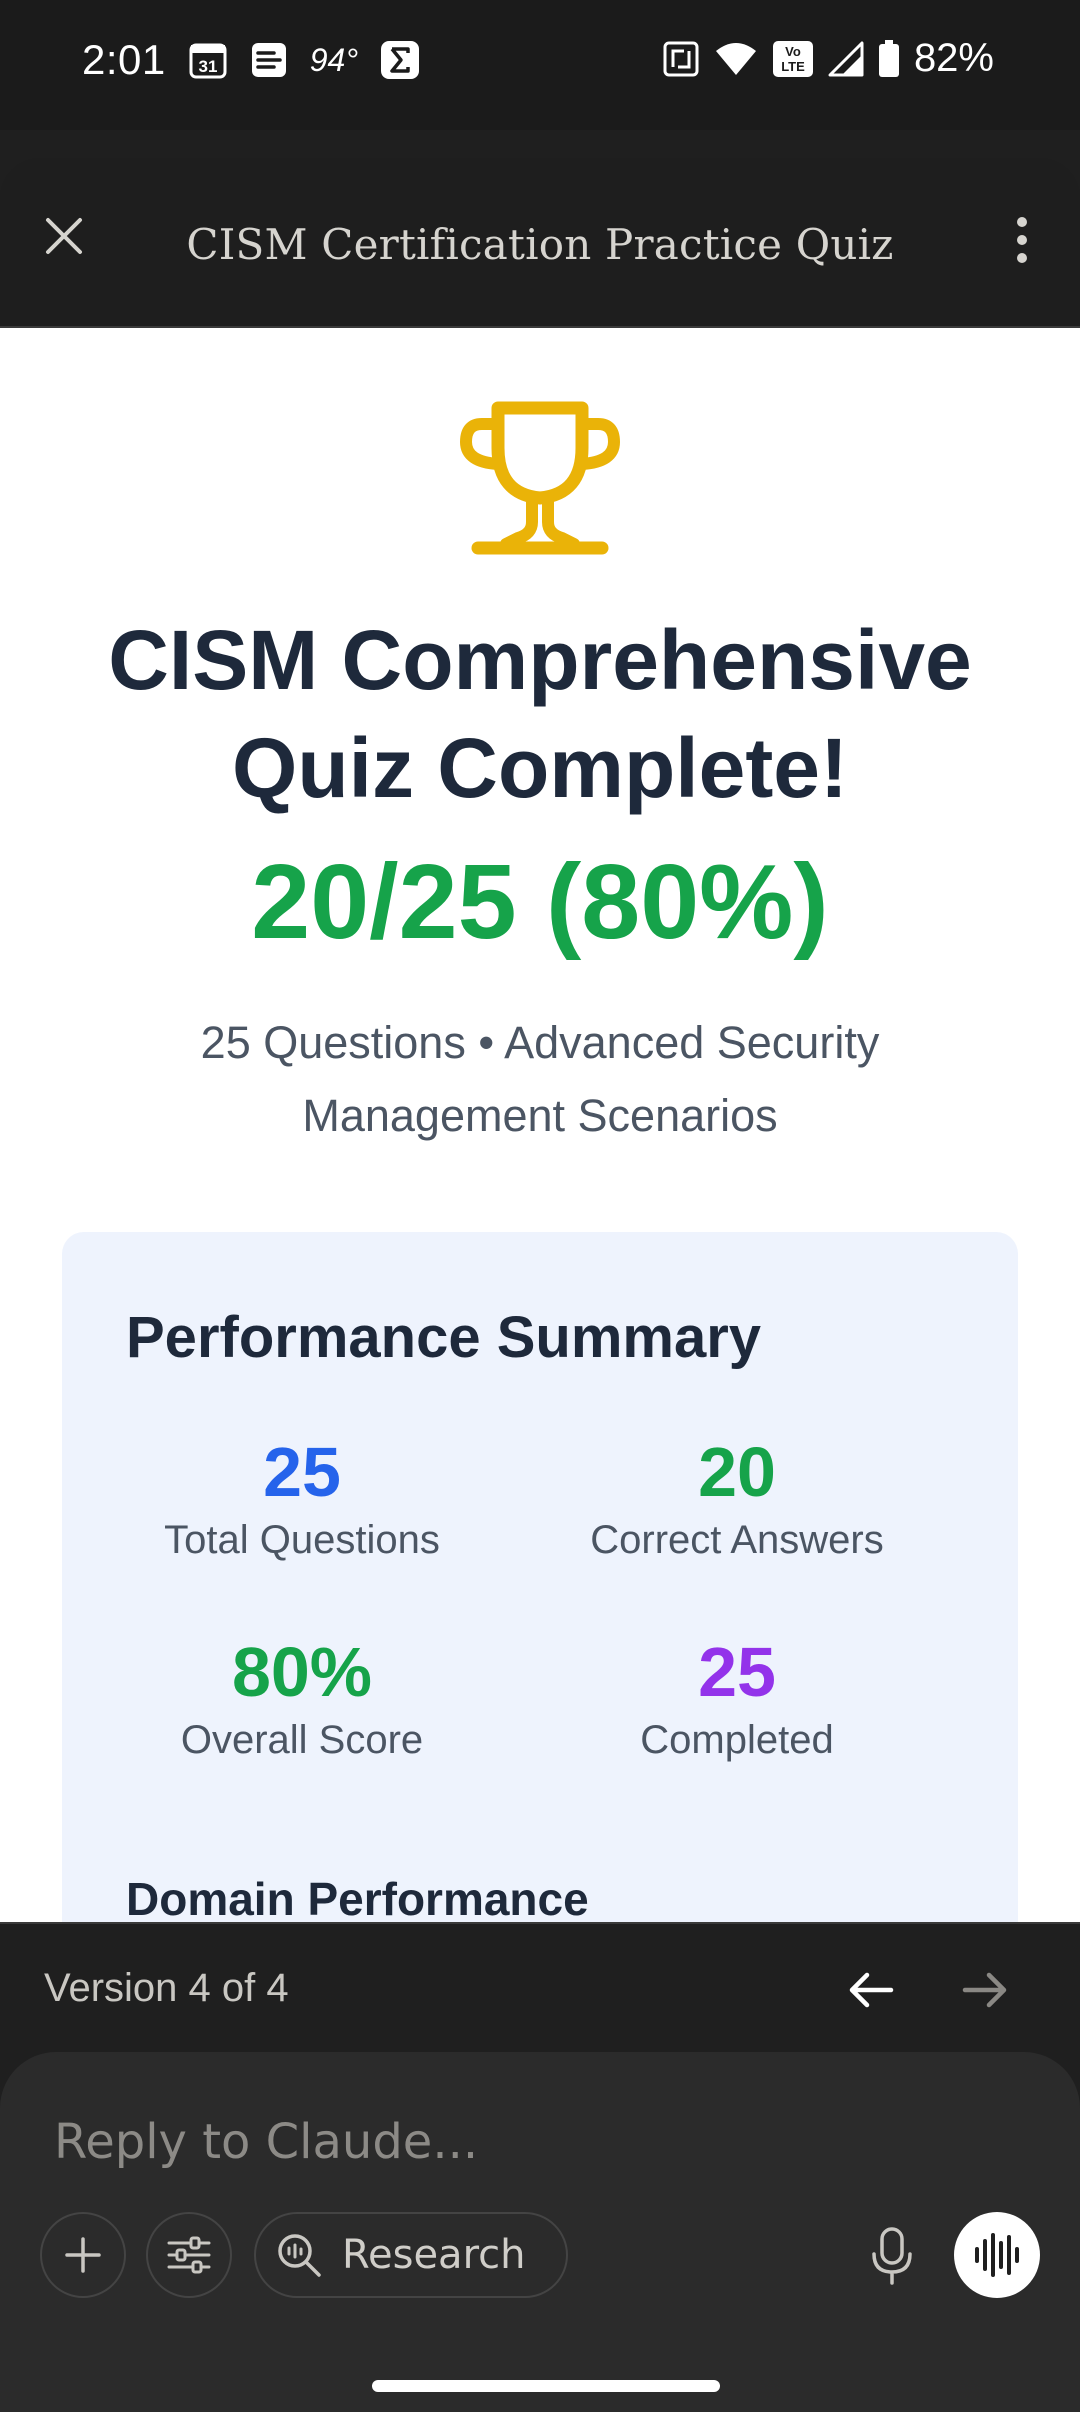  Describe the element at coordinates (737, 1740) in the screenshot. I see `stat-label: Completed` at that location.